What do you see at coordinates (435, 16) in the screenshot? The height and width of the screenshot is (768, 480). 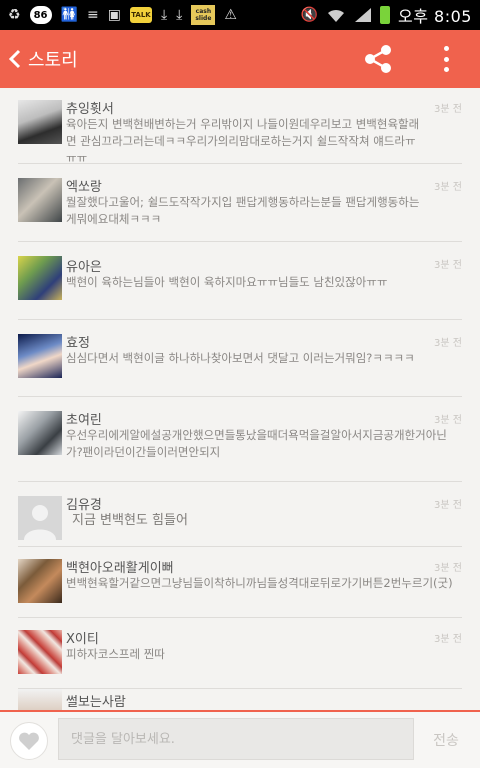 I see `clock: 오후 8:05` at bounding box center [435, 16].